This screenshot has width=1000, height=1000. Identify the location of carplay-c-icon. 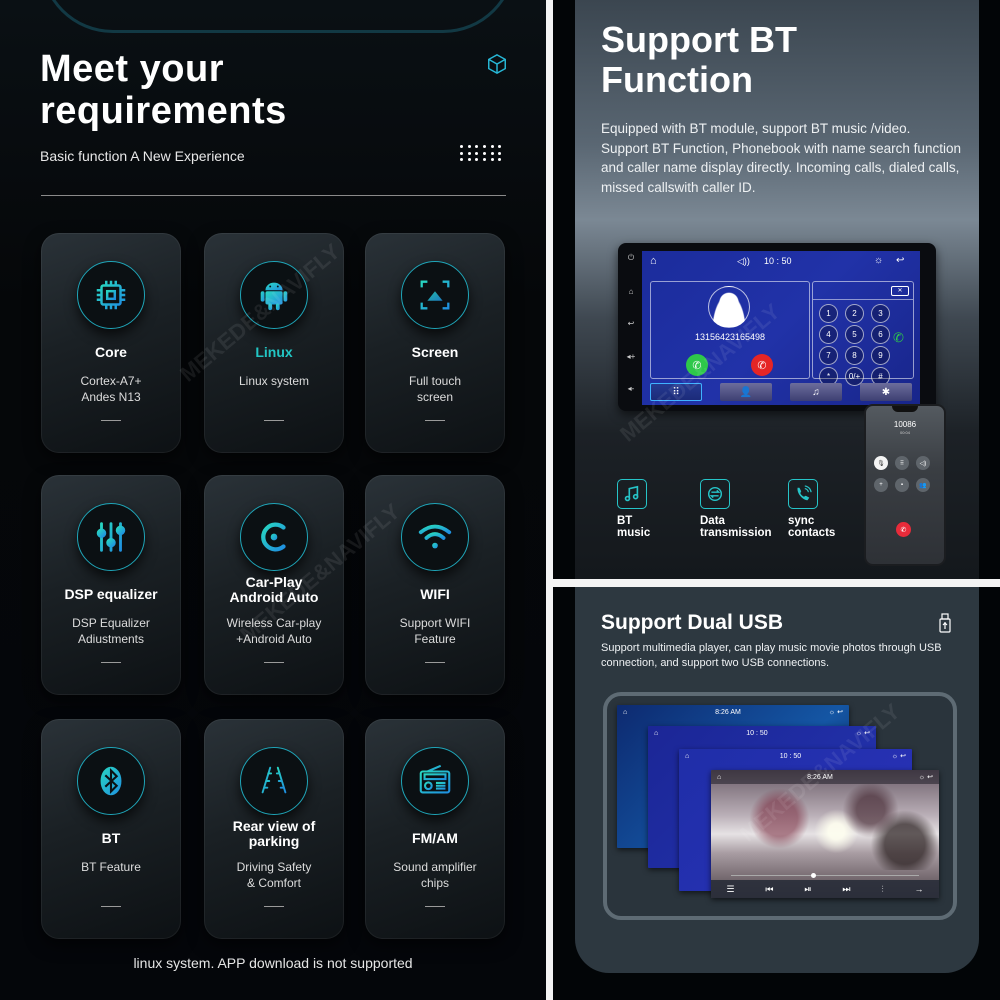
(273, 537).